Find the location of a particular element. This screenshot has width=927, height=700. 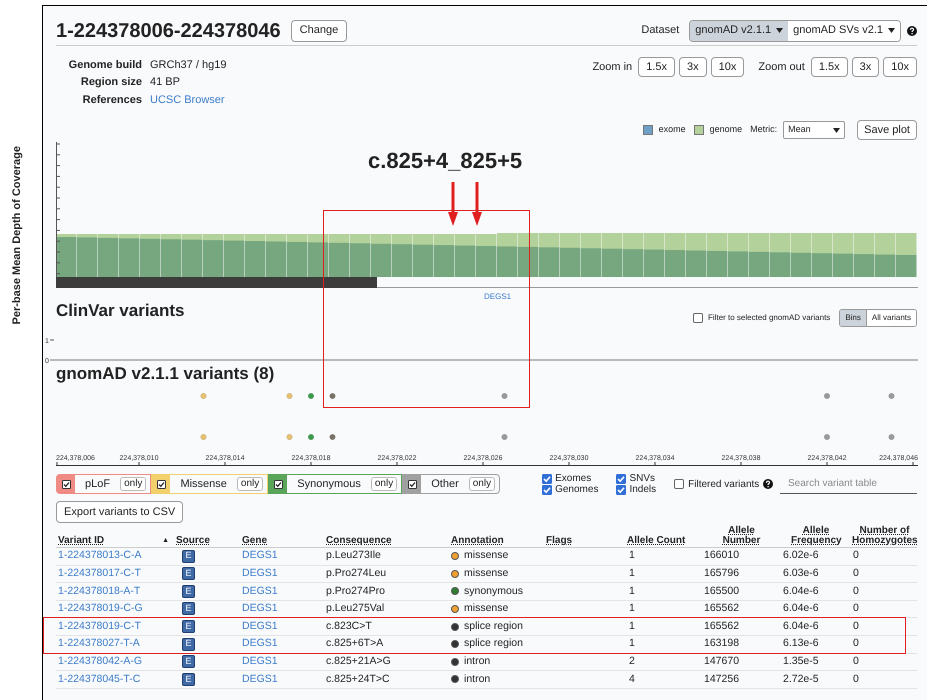

column-header: Variant ID is located at coordinates (80, 541).